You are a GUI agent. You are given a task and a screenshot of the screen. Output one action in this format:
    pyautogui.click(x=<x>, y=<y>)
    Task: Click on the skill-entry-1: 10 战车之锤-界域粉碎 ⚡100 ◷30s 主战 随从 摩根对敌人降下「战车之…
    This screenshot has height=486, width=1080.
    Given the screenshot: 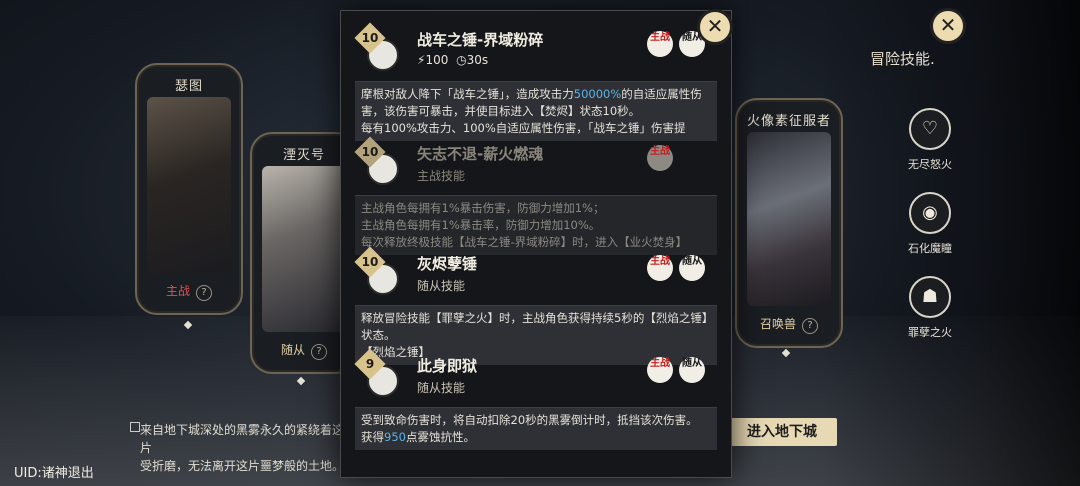 What is the action you would take?
    pyautogui.click(x=535, y=81)
    